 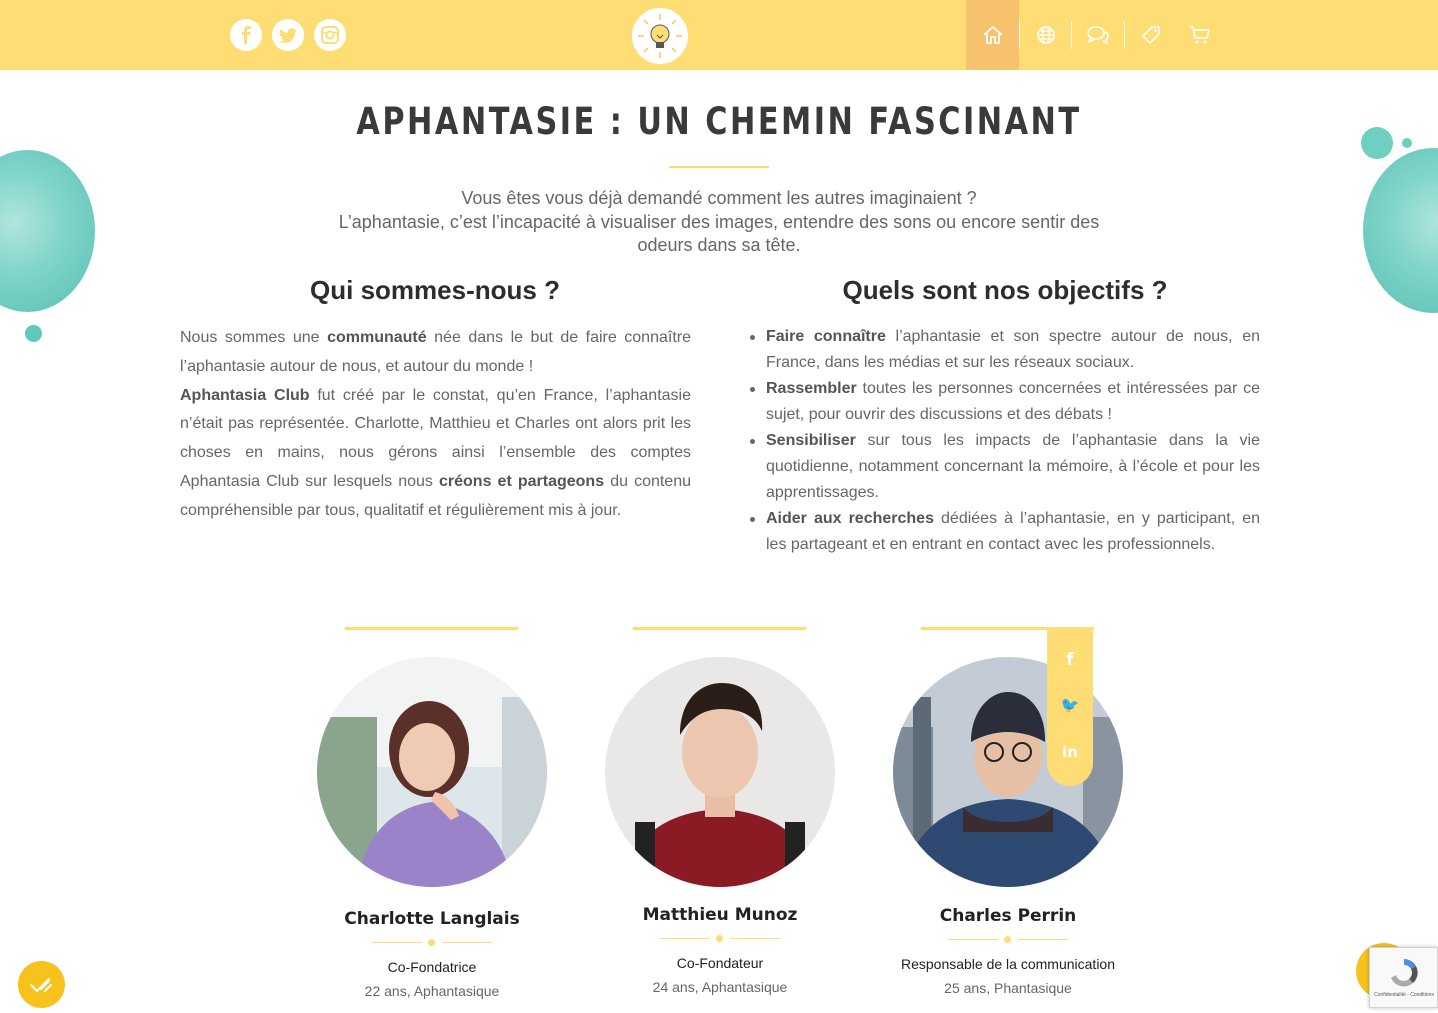 What do you see at coordinates (719, 121) in the screenshot?
I see `page-title: APHANTASIE : UN CHEMIN FASCINANT` at bounding box center [719, 121].